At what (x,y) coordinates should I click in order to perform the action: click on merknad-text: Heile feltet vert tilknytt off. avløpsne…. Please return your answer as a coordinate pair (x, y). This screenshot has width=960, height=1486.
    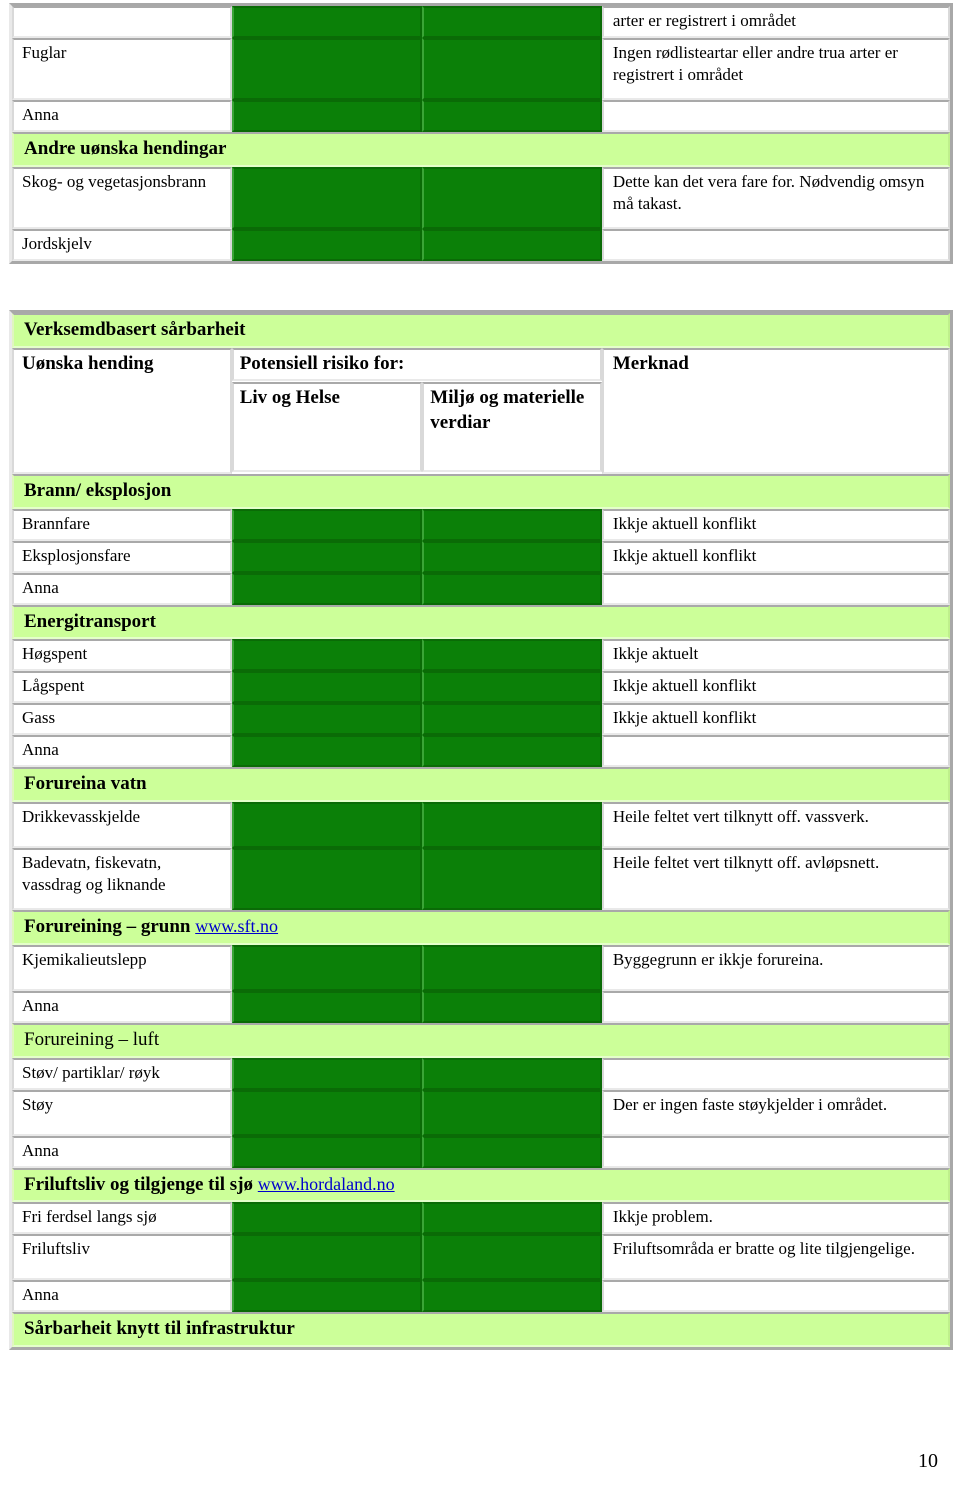
    Looking at the image, I should click on (775, 879).